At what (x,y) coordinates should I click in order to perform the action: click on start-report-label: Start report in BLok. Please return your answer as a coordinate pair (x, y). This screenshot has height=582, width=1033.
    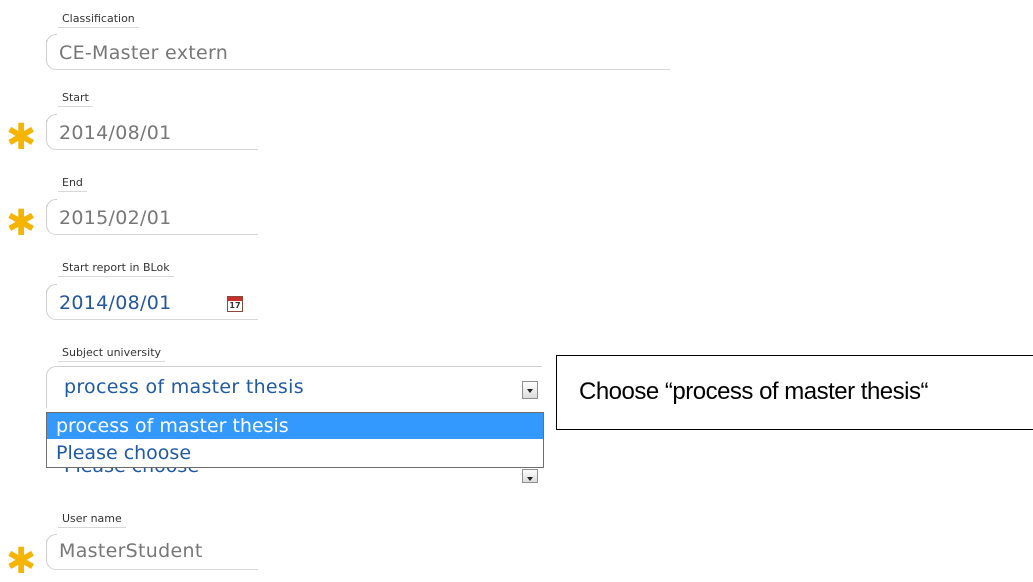
    Looking at the image, I should click on (116, 269).